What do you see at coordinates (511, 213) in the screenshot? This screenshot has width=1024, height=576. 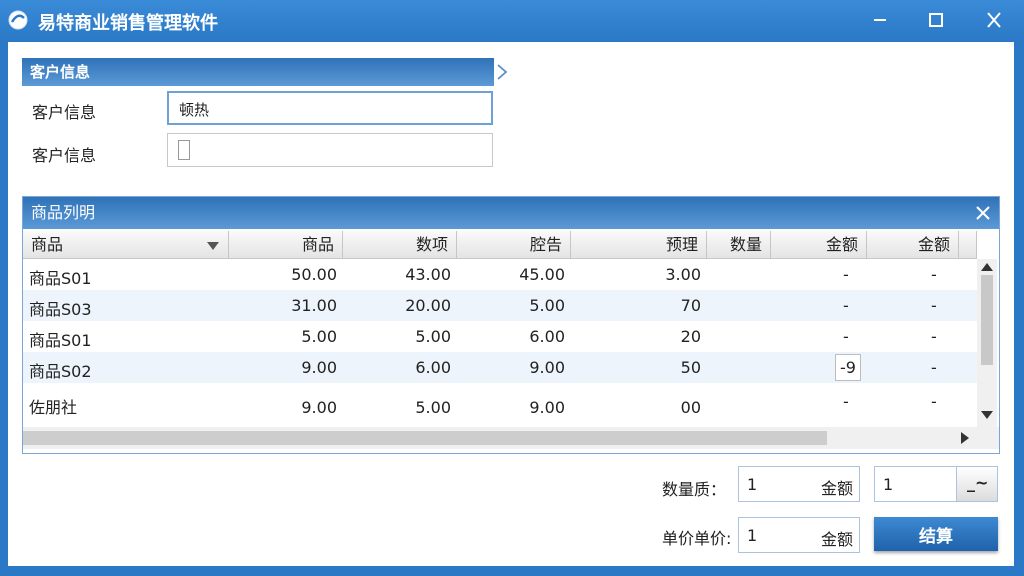 I see `product-list-header: 商品列明` at bounding box center [511, 213].